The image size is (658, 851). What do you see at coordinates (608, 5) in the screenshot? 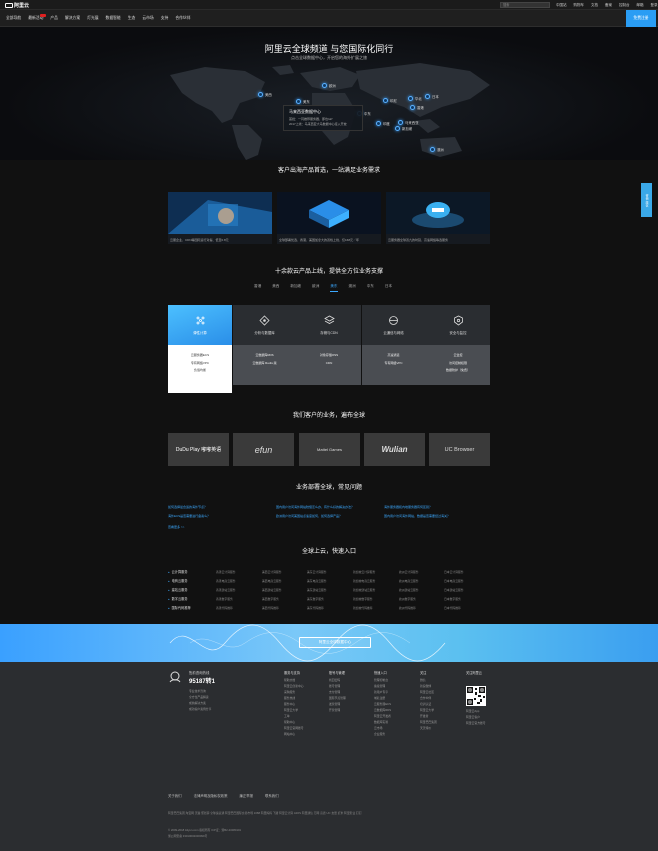
I see `top-link-icp: 备案` at bounding box center [608, 5].